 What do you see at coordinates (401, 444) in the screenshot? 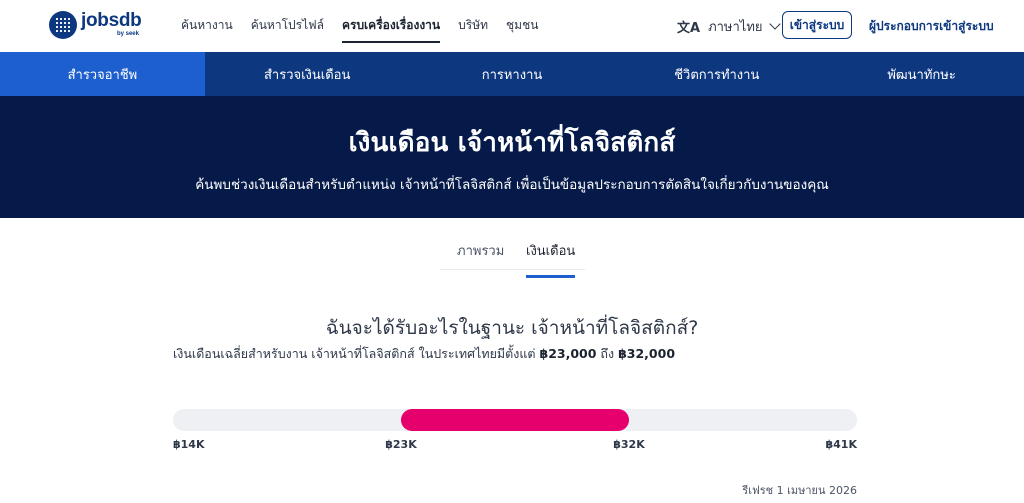
I see `salary-tick-low: ฿23K` at bounding box center [401, 444].